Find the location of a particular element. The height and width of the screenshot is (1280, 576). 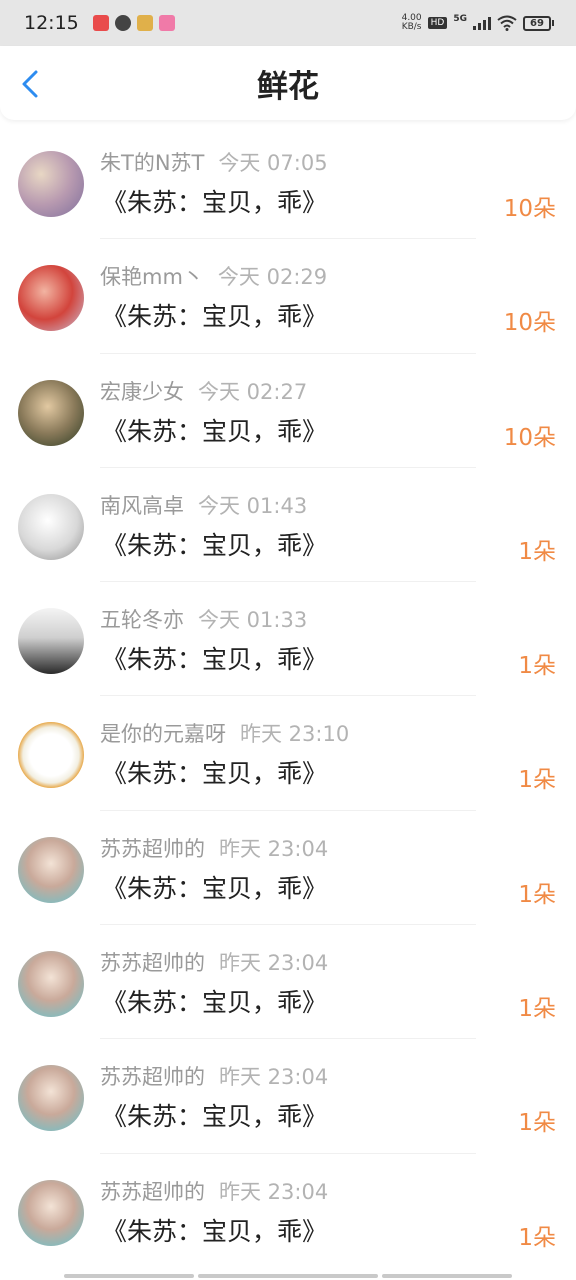

sender-meta: 是你的元嘉呀 昨天 23:10 is located at coordinates (224, 733).